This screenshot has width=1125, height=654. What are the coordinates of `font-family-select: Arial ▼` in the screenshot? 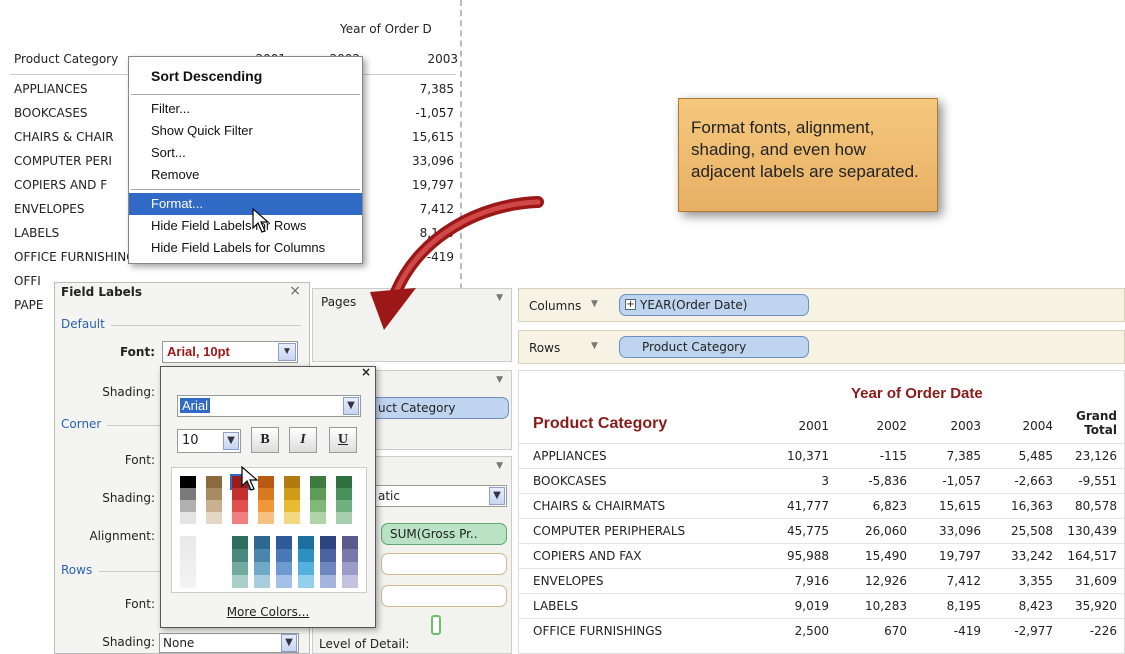 It's located at (269, 406).